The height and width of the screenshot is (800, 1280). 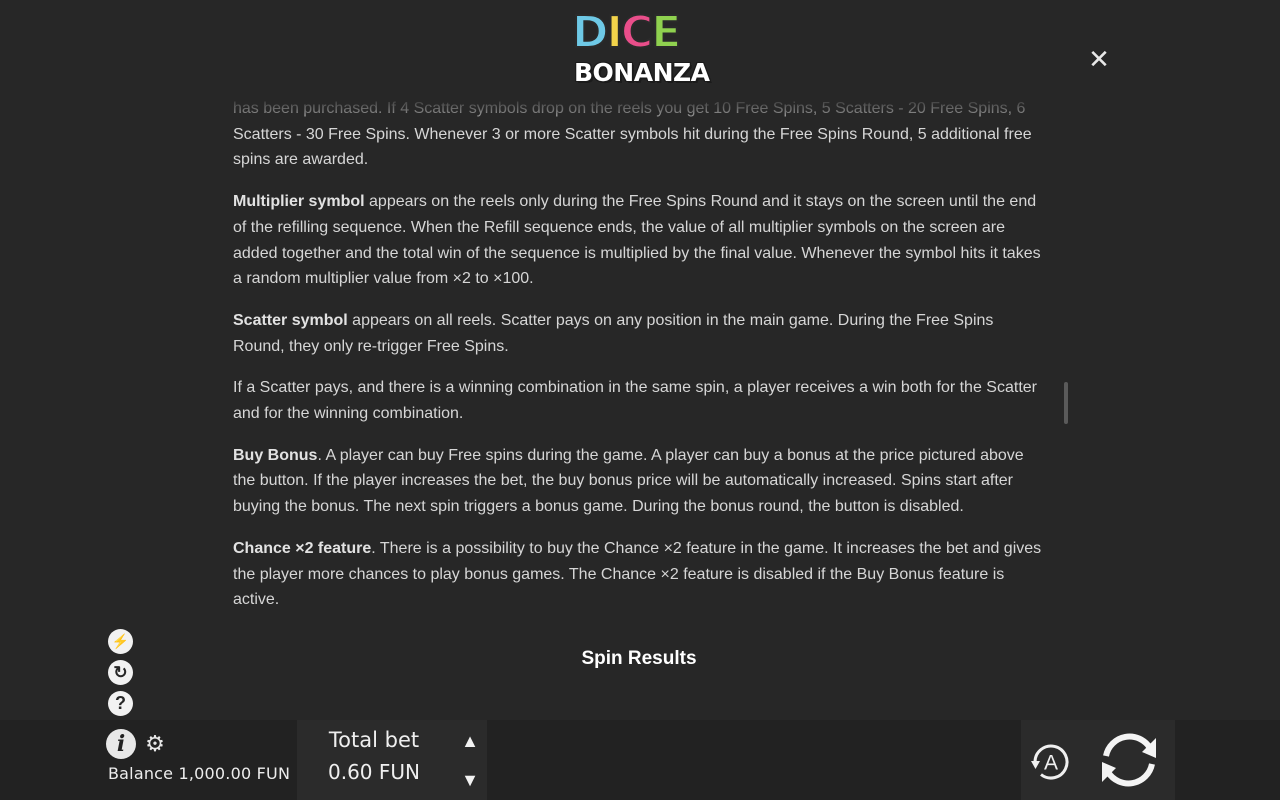 I want to click on quick-spin-icon: ↻, so click(x=120, y=672).